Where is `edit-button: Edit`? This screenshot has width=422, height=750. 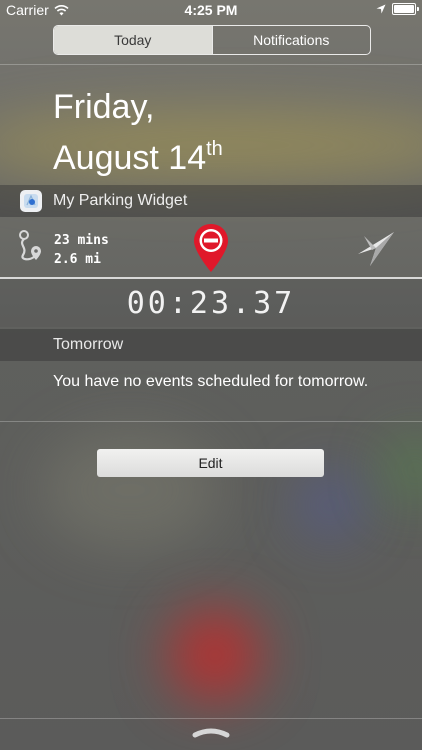
edit-button: Edit is located at coordinates (210, 463).